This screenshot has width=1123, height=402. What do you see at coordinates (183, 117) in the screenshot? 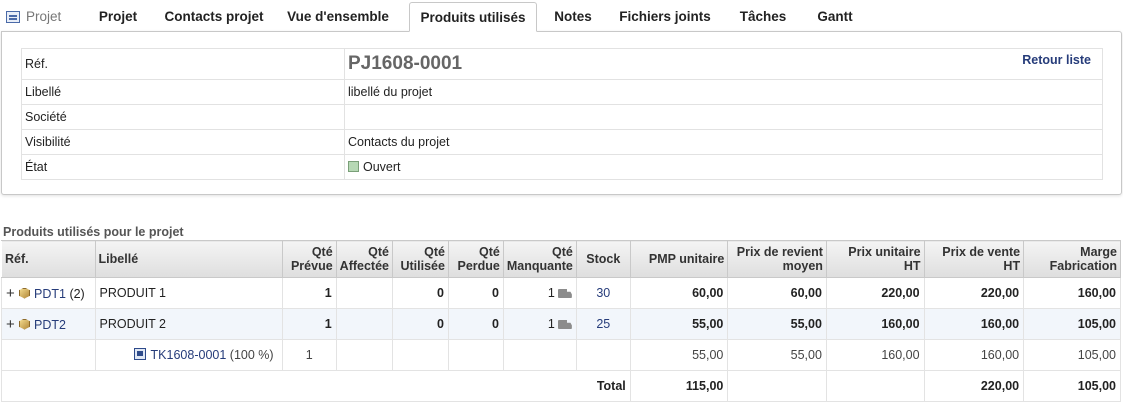
I see `societe-label: Société` at bounding box center [183, 117].